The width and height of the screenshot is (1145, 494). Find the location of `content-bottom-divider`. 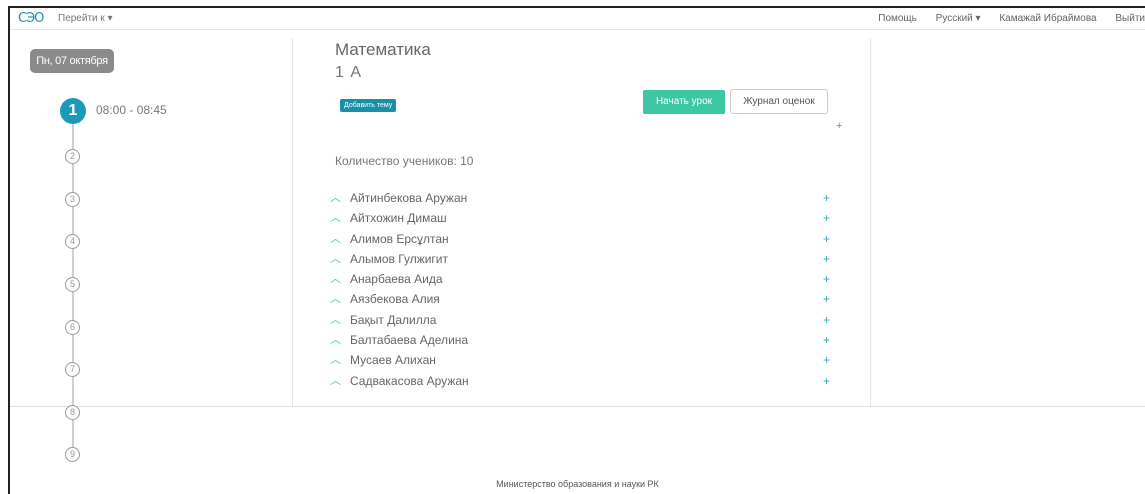

content-bottom-divider is located at coordinates (577, 406).